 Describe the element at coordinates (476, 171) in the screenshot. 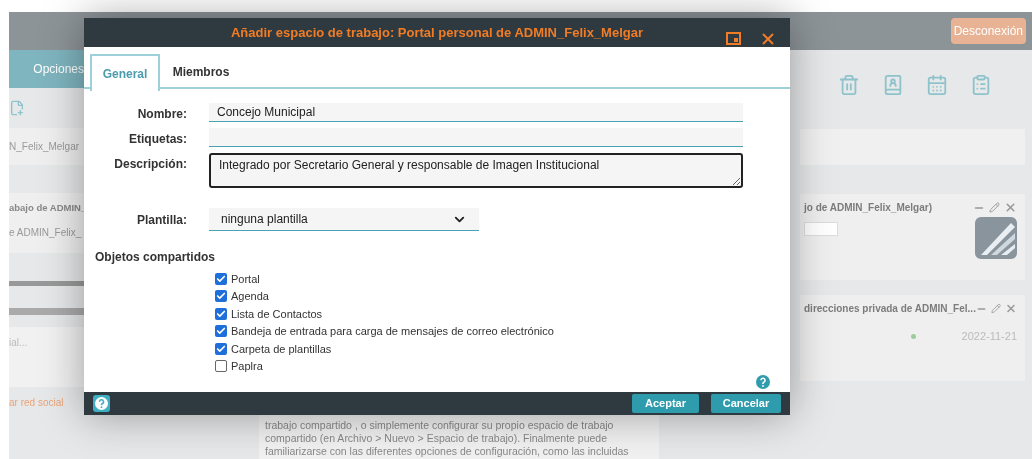

I see `description-field: Integrado por Secretario General y responsable de Imagen Institucional` at that location.